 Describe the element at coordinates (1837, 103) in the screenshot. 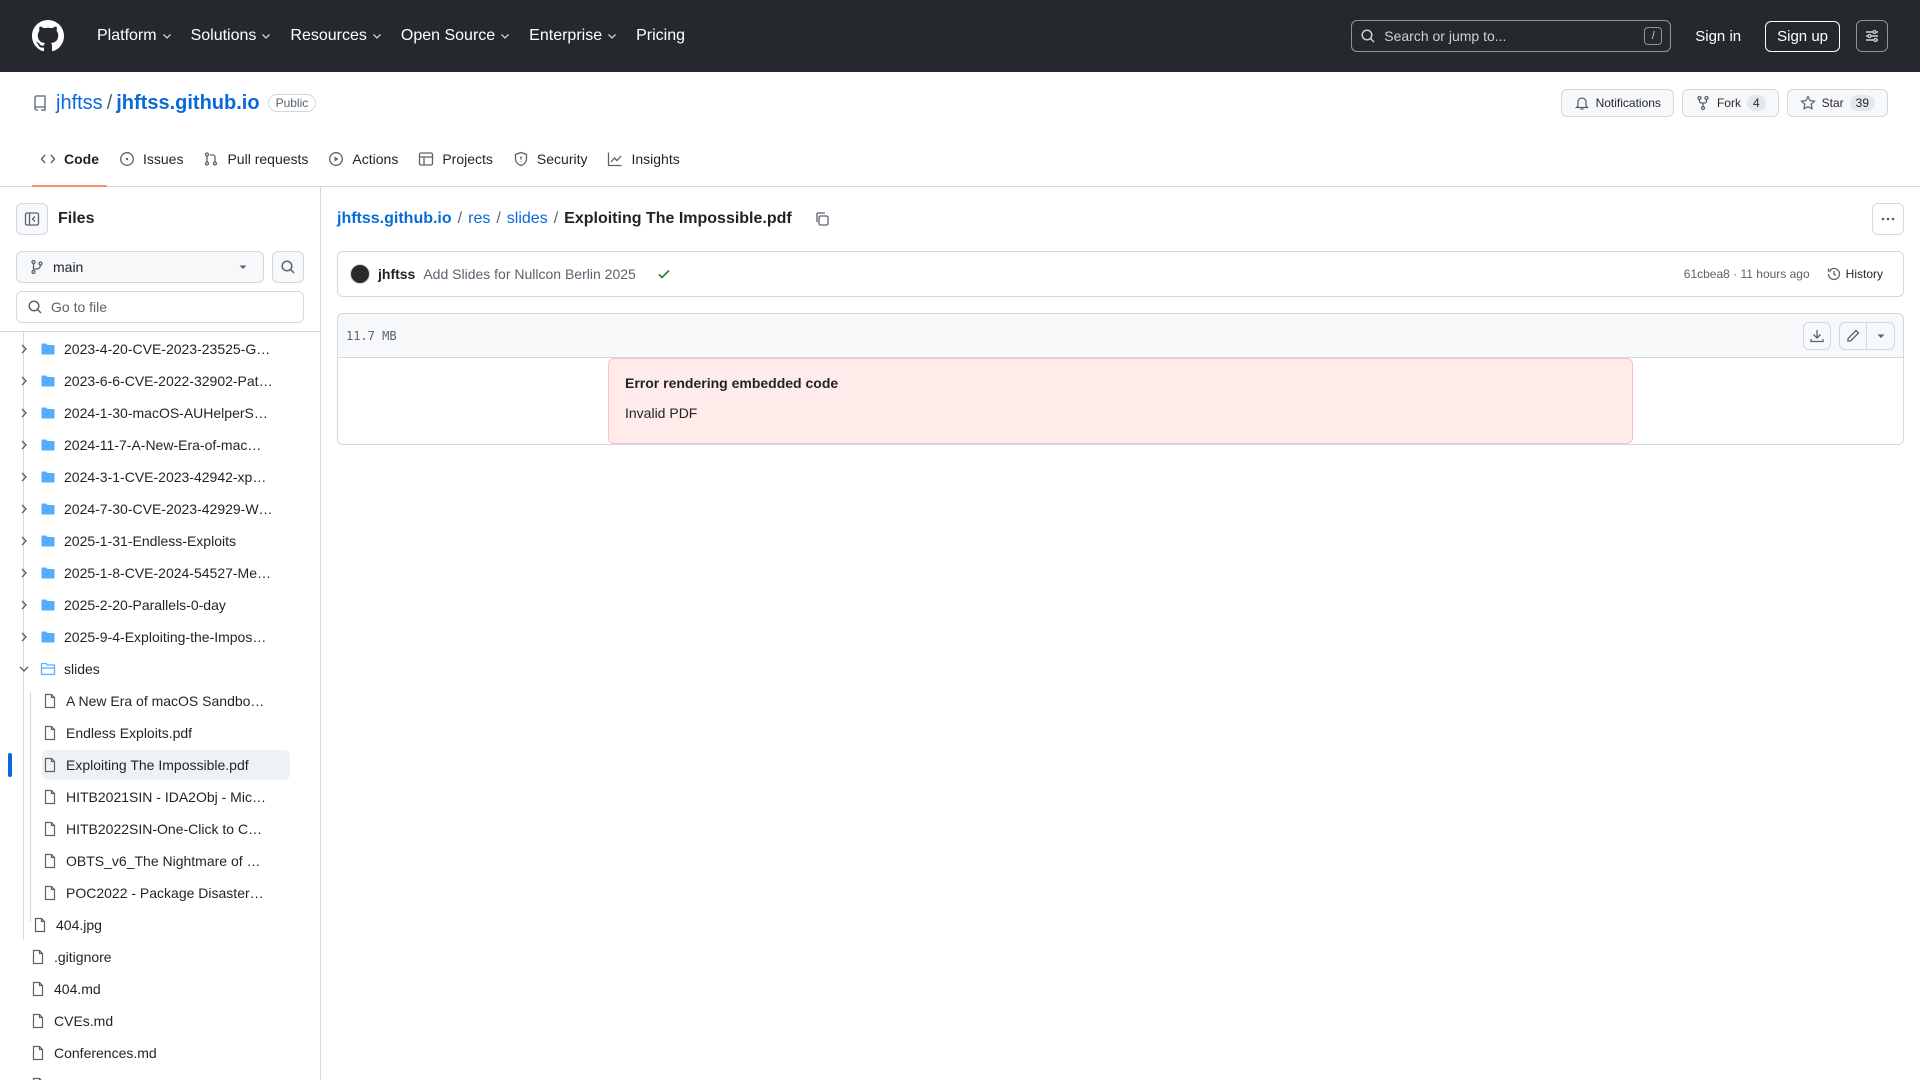

I see `star-button: Star 39` at that location.